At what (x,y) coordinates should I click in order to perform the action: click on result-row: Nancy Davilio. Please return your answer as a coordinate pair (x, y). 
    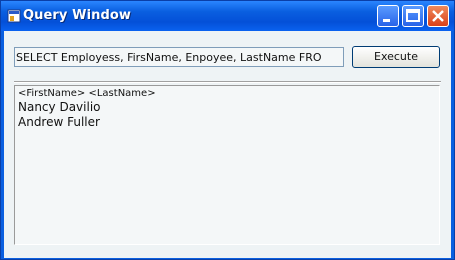
    Looking at the image, I should click on (59, 107).